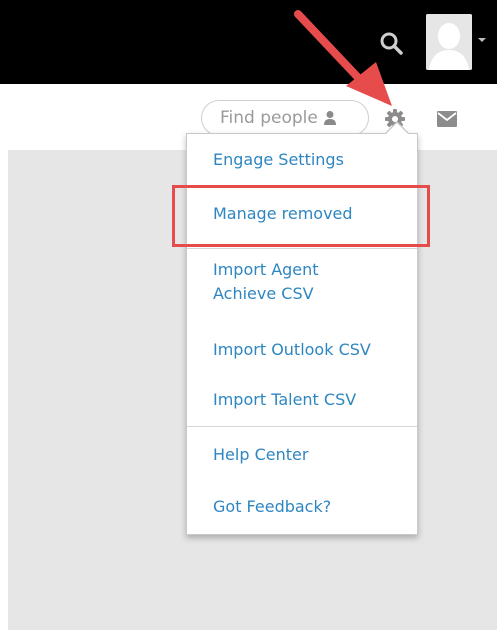 This screenshot has width=497, height=630. I want to click on user-avatar-icon, so click(449, 42).